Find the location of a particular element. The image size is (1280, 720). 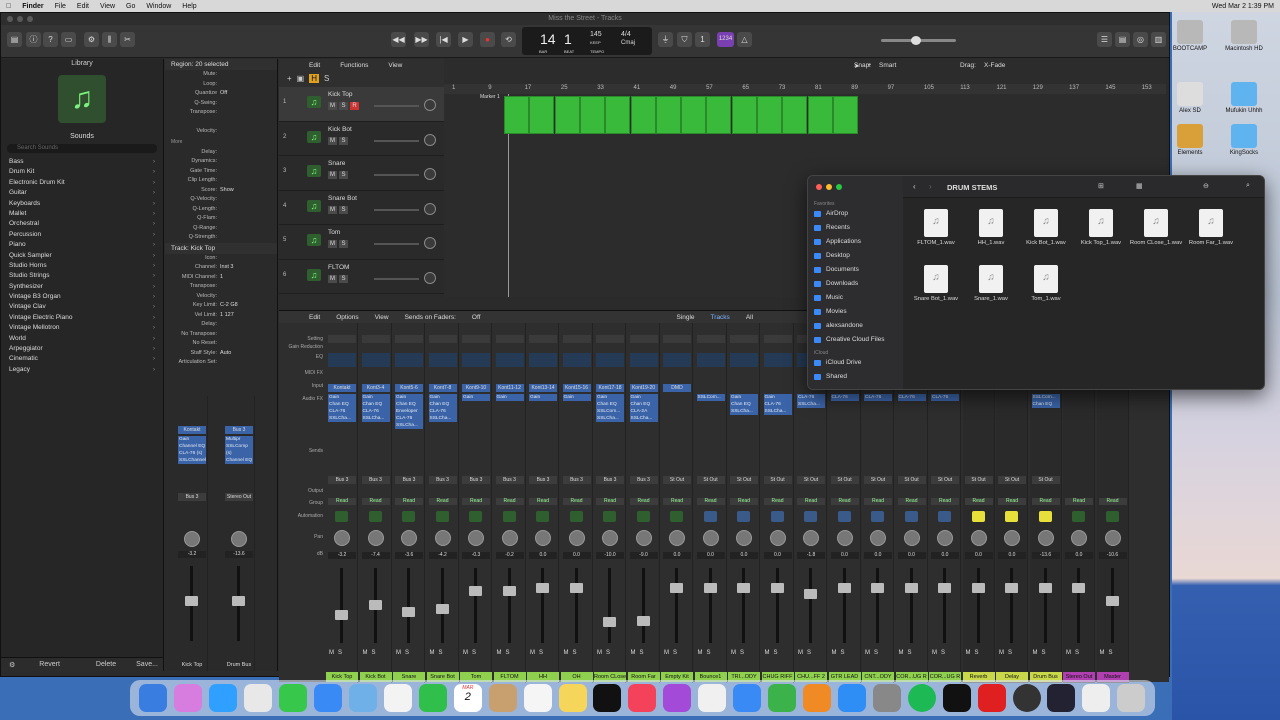

input-slot: Kont3-4 is located at coordinates (375, 388).